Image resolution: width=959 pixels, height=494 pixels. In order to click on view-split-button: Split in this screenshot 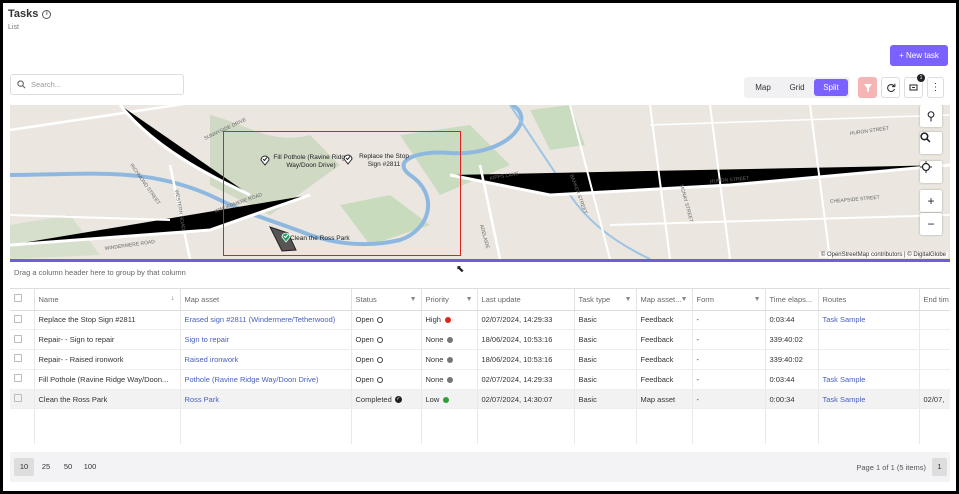, I will do `click(831, 87)`.